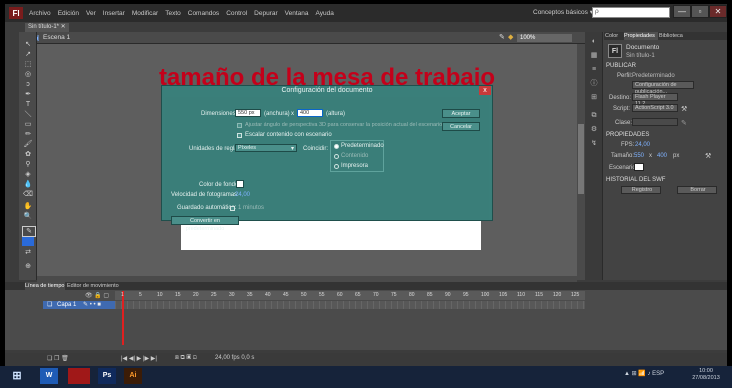 The image size is (732, 388). What do you see at coordinates (28, 266) in the screenshot?
I see `snap-to-objects-icon: ⊕` at bounding box center [28, 266].